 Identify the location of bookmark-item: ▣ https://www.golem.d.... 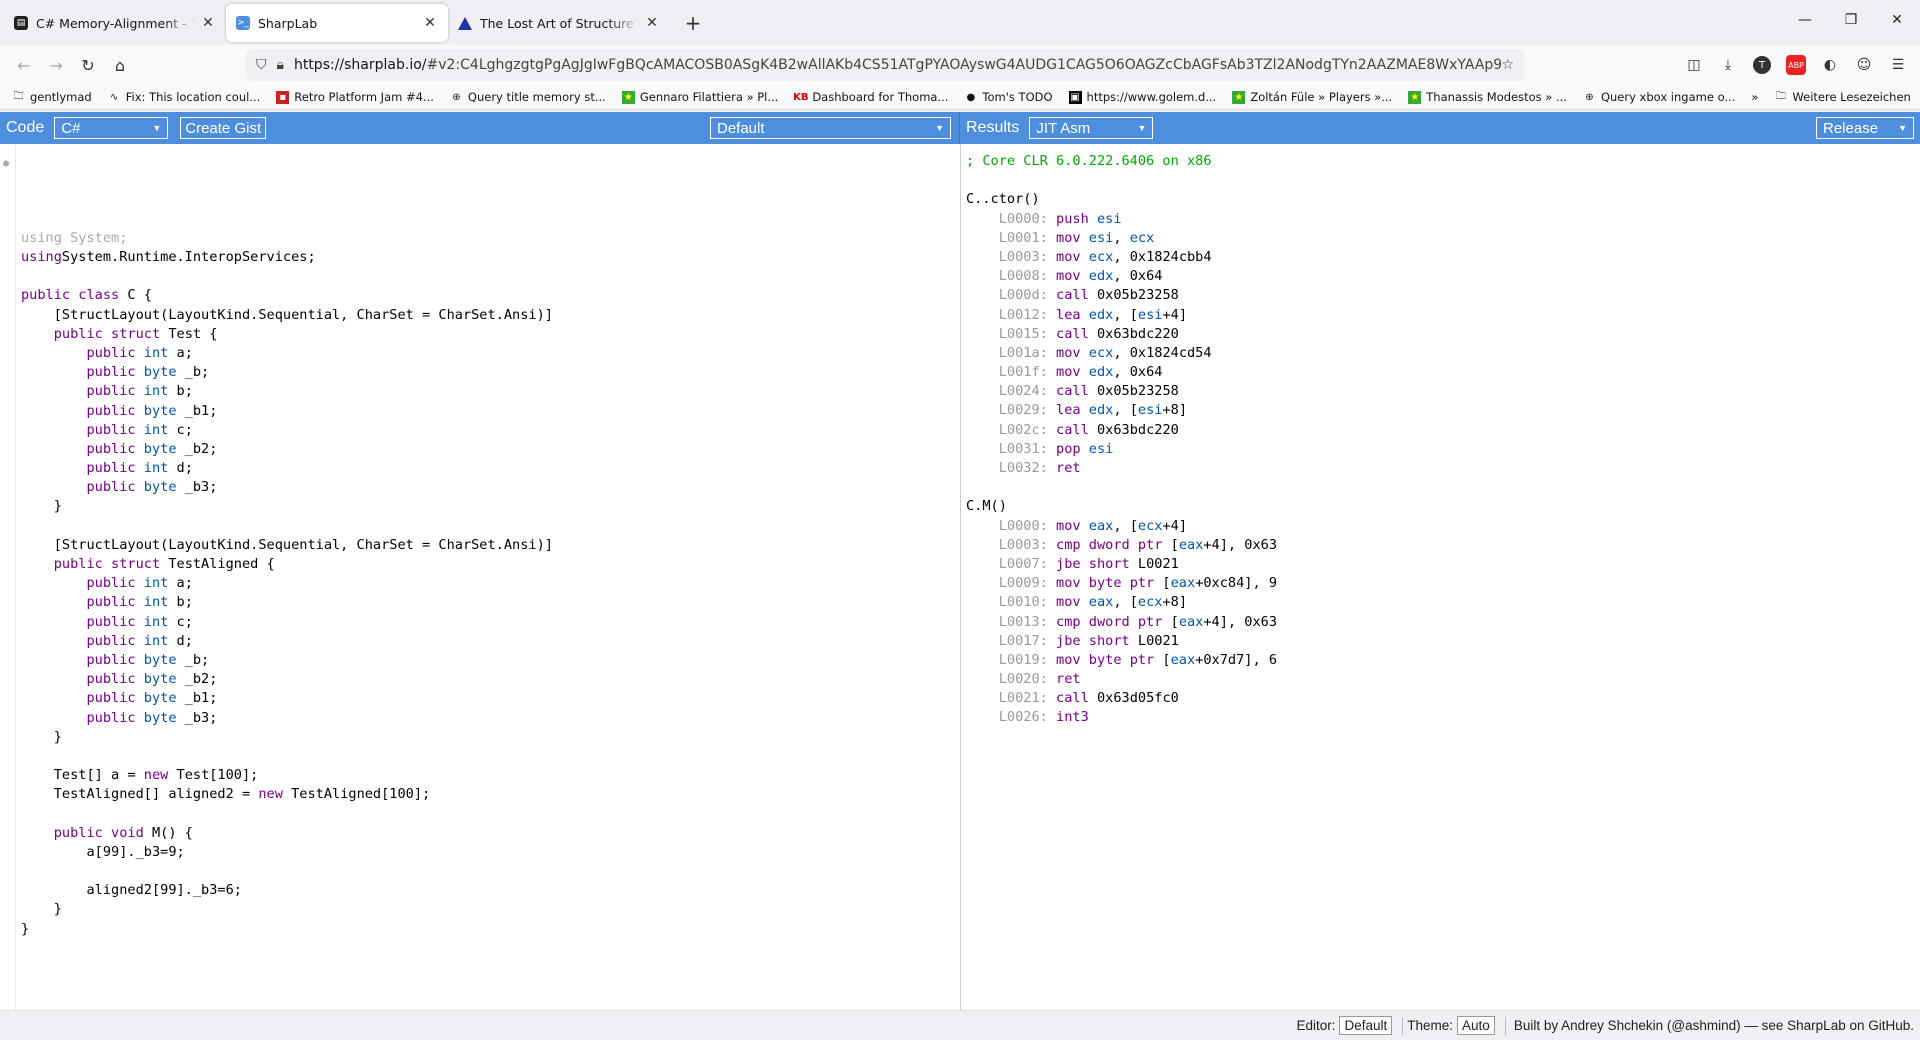
(1142, 97).